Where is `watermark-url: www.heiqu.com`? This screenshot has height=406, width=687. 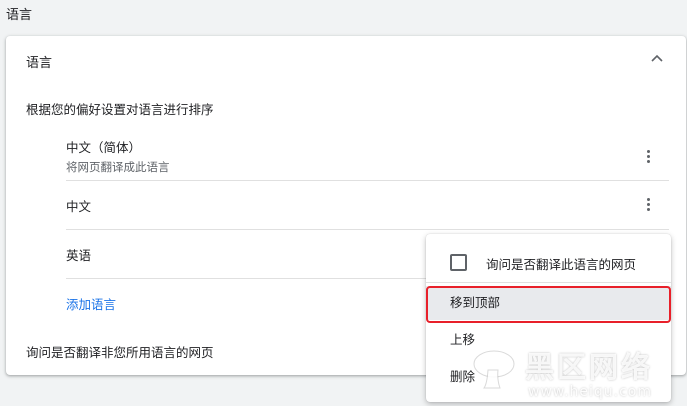
watermark-url: www.heiqu.com is located at coordinates (590, 392).